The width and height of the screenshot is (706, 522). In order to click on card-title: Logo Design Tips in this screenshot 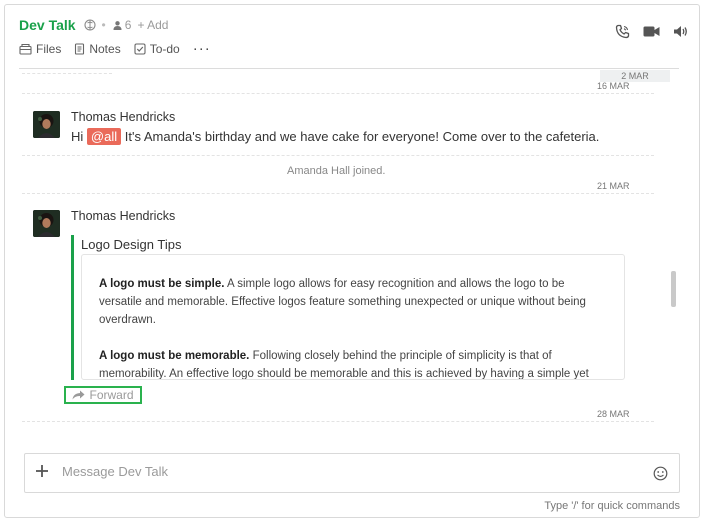, I will do `click(131, 244)`.